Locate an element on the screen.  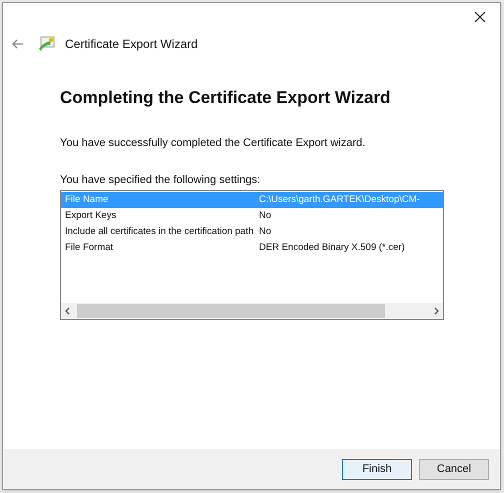
setting-value: C:\Users\garth.GARTEK\Desktop\CM- is located at coordinates (339, 199).